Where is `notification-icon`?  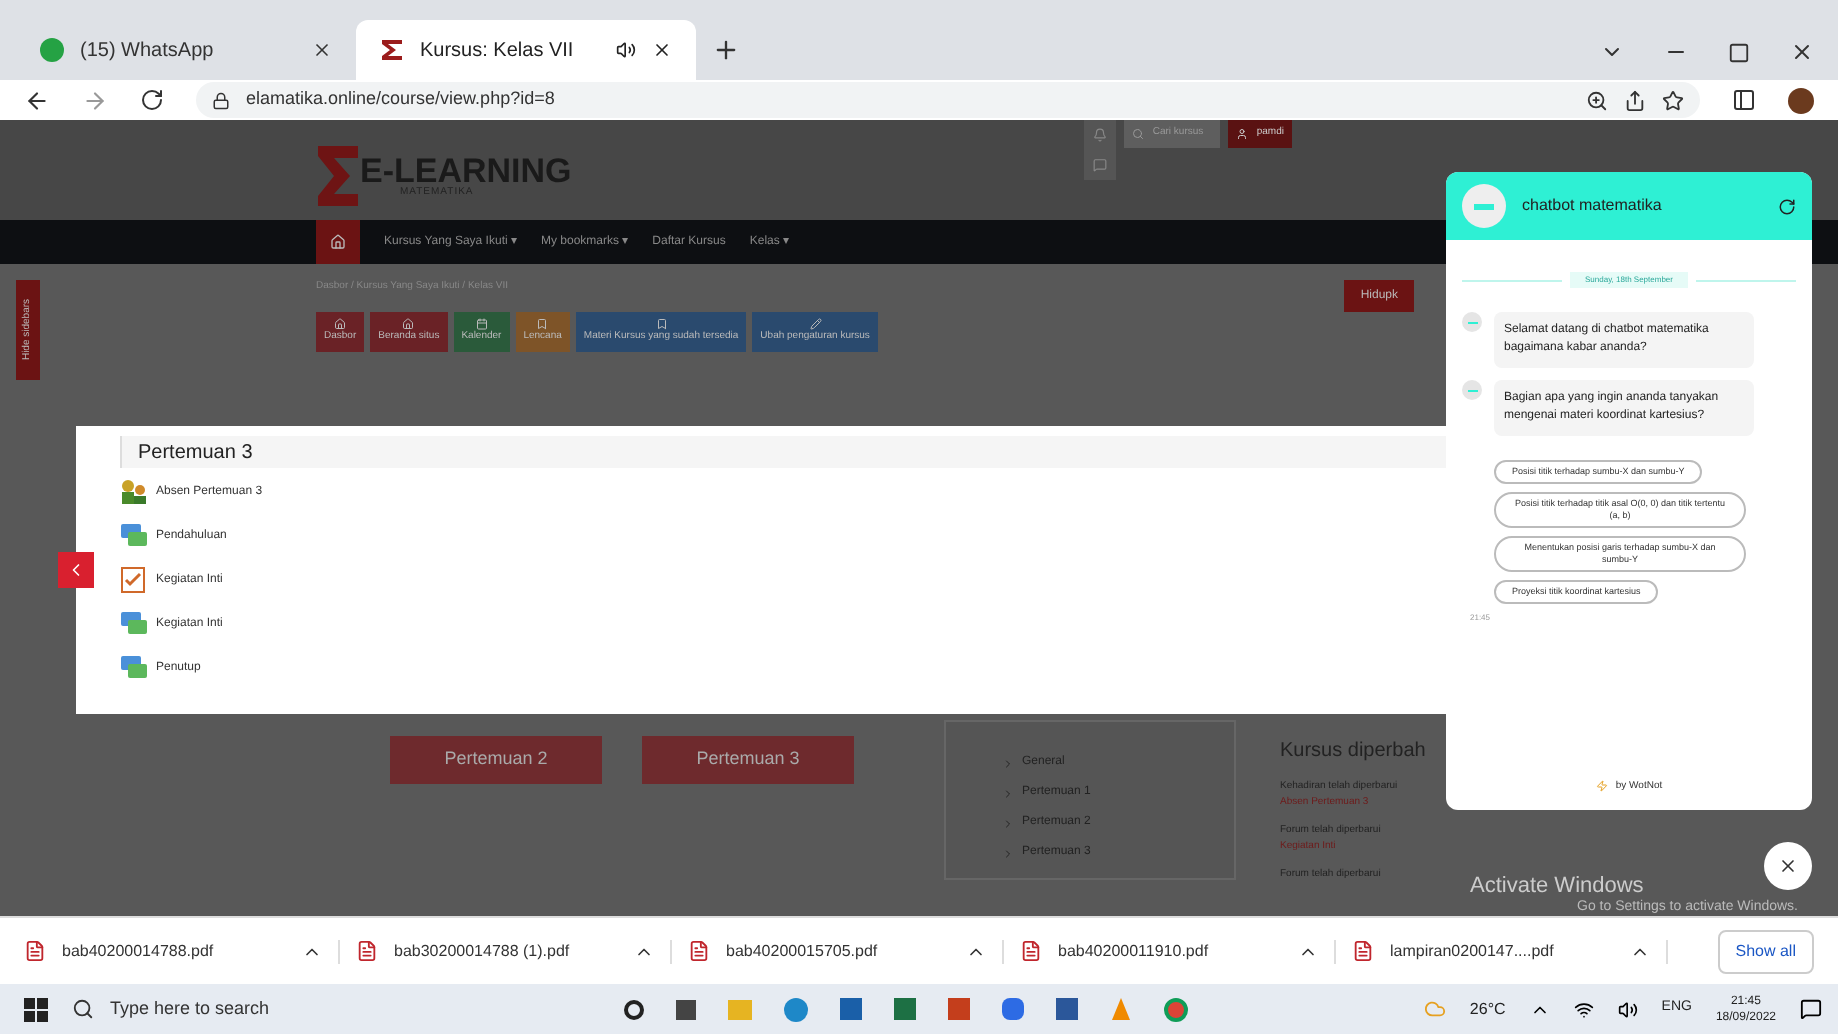
notification-icon is located at coordinates (1811, 1009).